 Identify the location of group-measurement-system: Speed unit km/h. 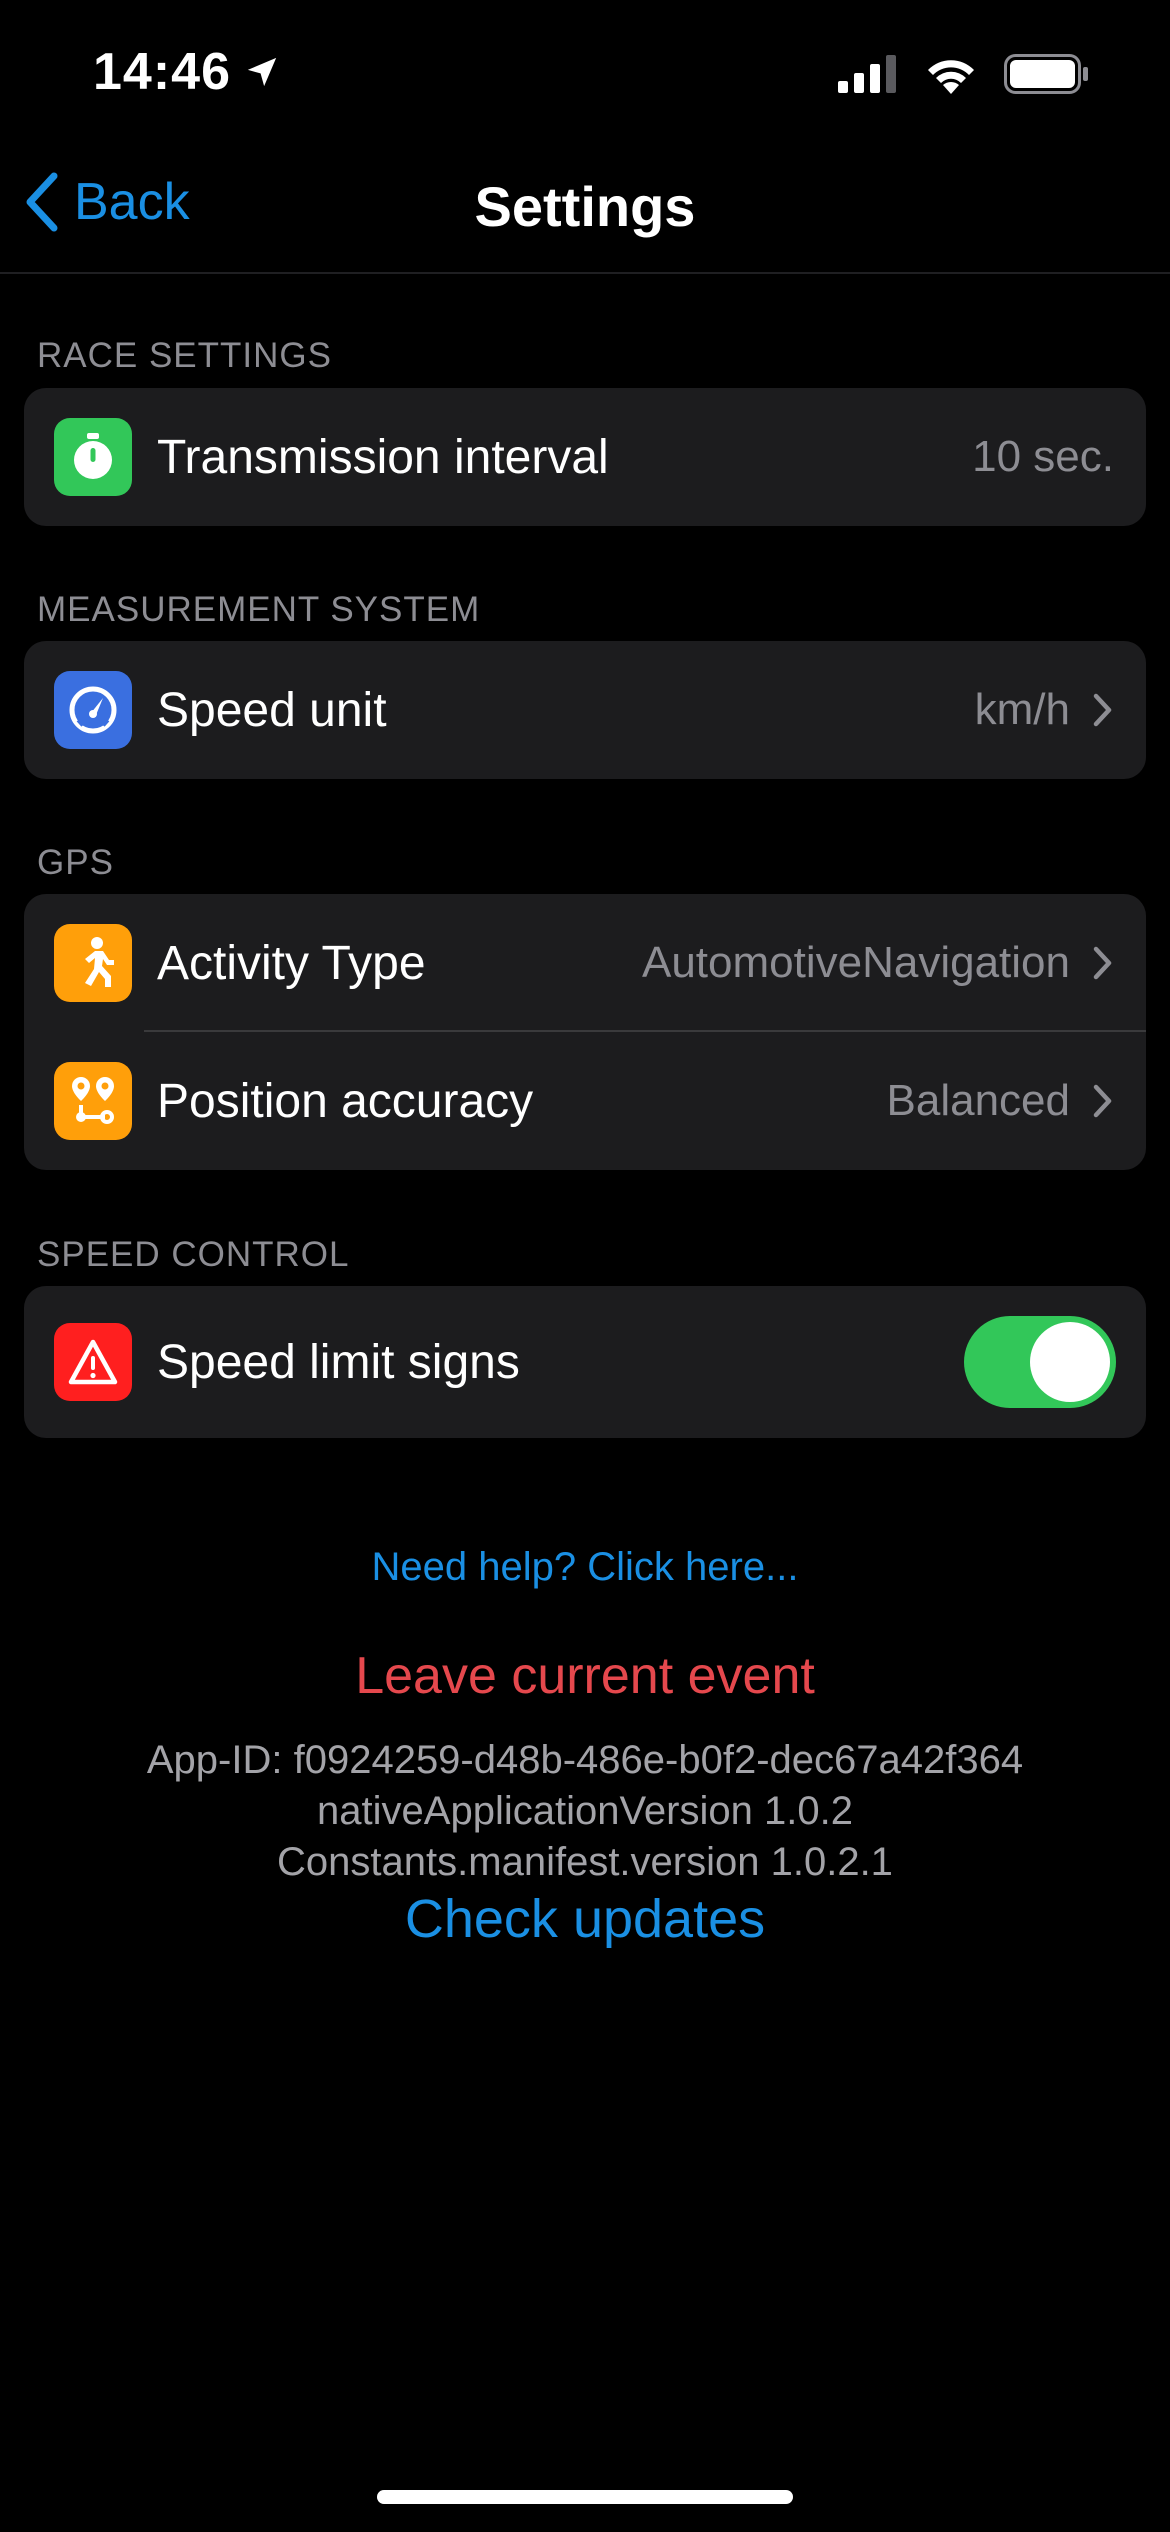
(585, 710).